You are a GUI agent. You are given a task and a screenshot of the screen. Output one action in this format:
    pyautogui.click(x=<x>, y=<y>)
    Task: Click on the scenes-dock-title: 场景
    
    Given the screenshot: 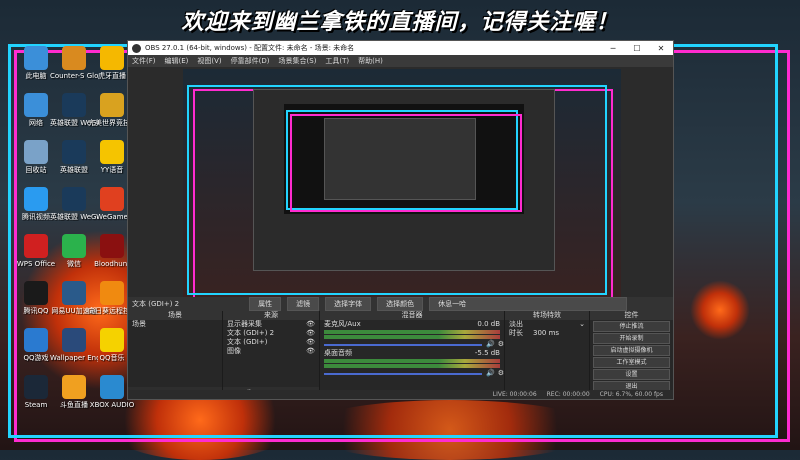 What is the action you would take?
    pyautogui.click(x=175, y=315)
    